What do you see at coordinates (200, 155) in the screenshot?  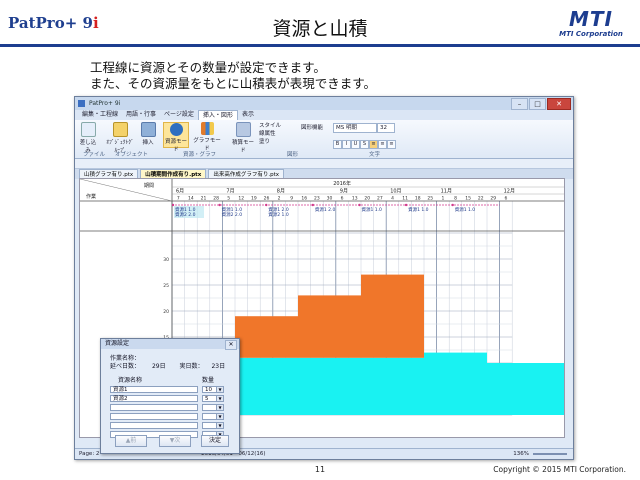 I see `group-label-resource-graph: 資源・グラフ` at bounding box center [200, 155].